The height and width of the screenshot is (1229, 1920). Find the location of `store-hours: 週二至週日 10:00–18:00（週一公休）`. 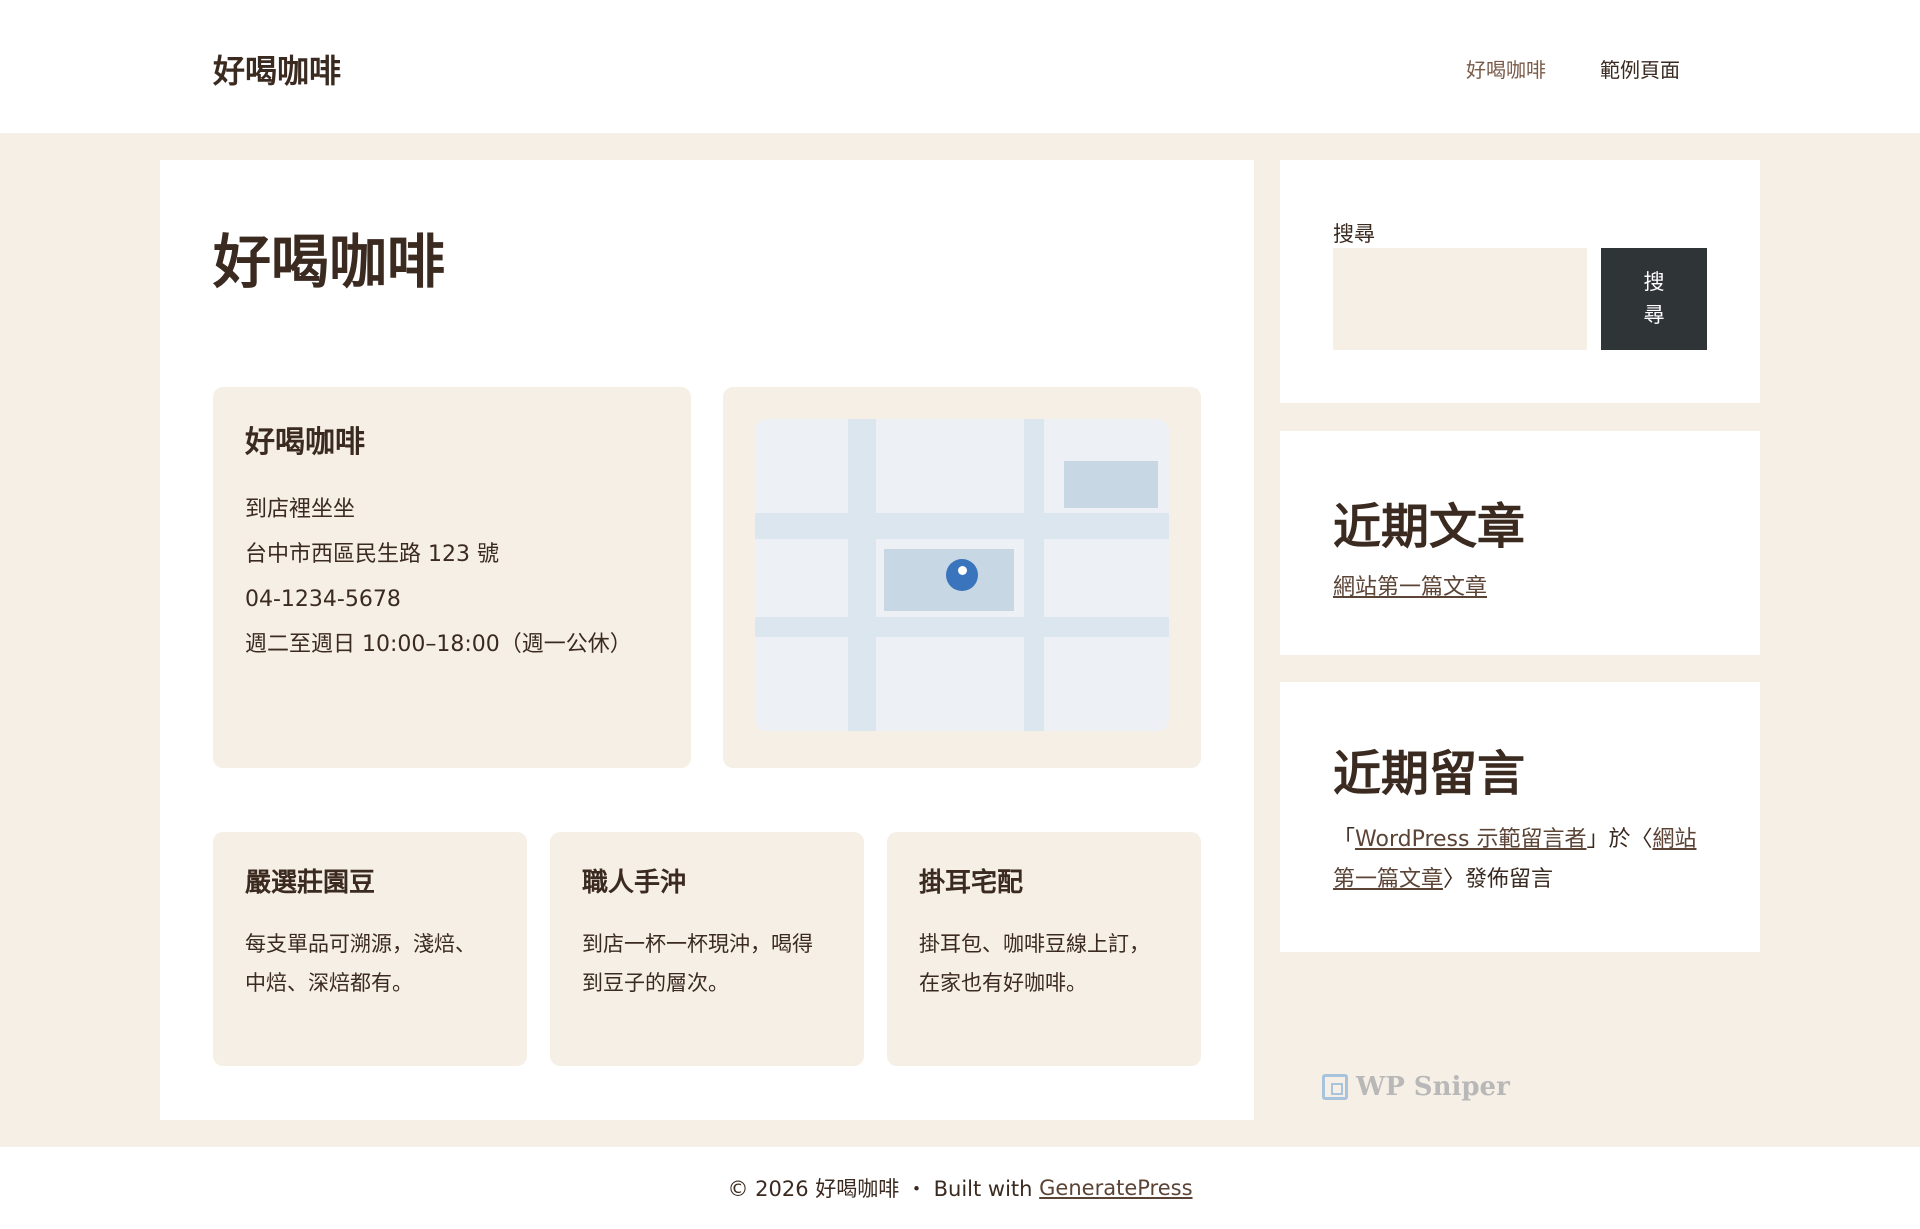

store-hours: 週二至週日 10:00–18:00（週一公休） is located at coordinates (438, 644).